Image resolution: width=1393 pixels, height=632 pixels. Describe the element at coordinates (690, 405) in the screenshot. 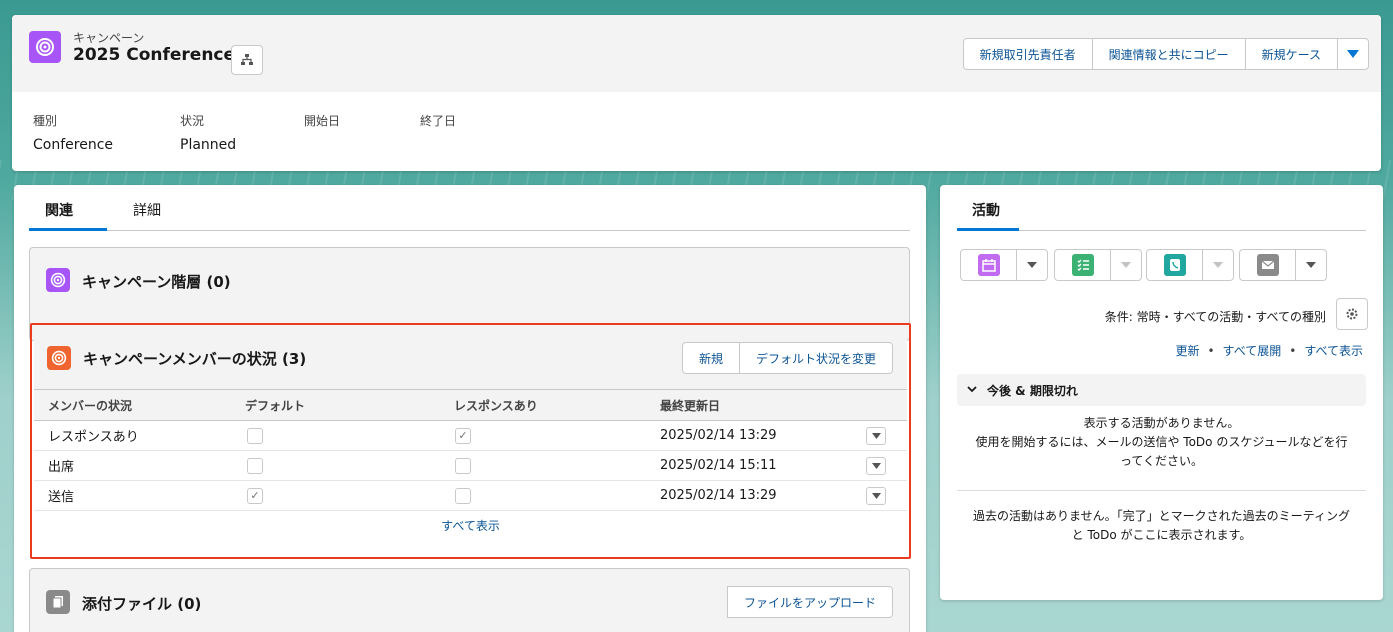

I see `col-last-modified: 最終更新日` at that location.